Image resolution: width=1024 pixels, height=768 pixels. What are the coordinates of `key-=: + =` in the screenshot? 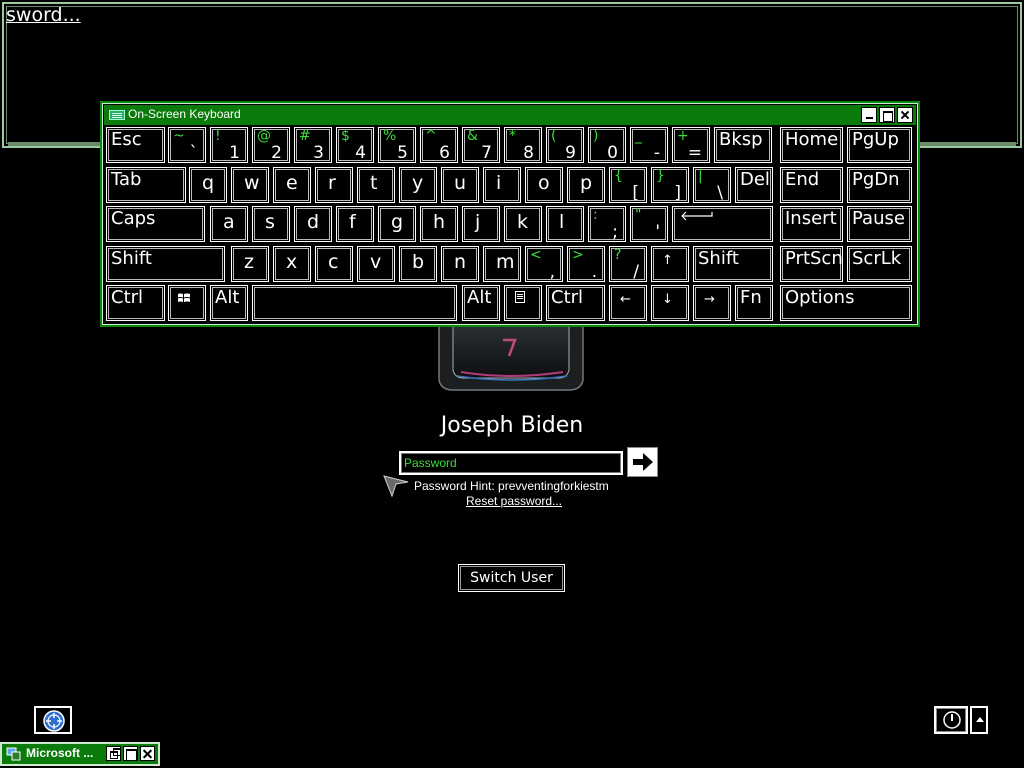 It's located at (691, 145).